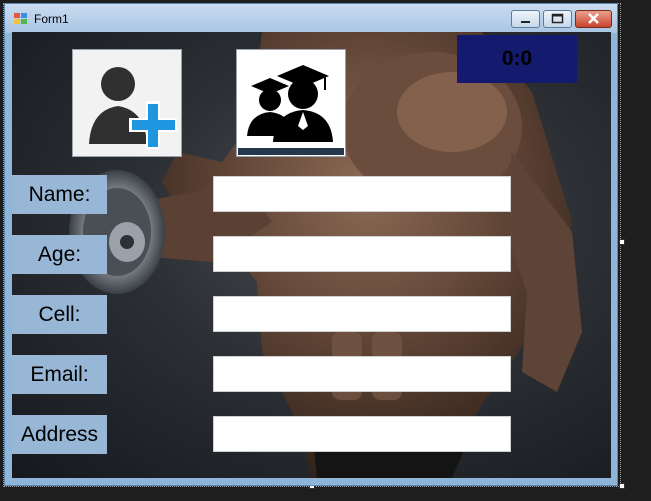 This screenshot has height=501, width=651. I want to click on students-button, so click(291, 103).